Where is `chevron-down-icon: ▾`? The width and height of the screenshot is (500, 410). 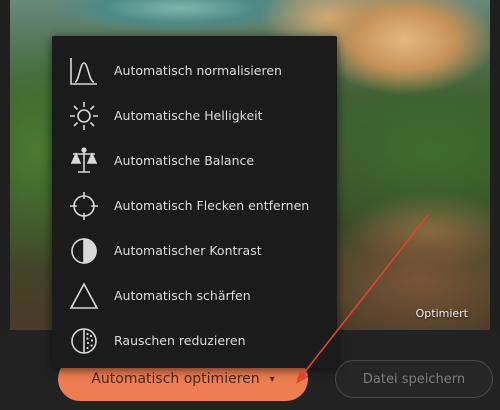 chevron-down-icon: ▾ is located at coordinates (272, 379).